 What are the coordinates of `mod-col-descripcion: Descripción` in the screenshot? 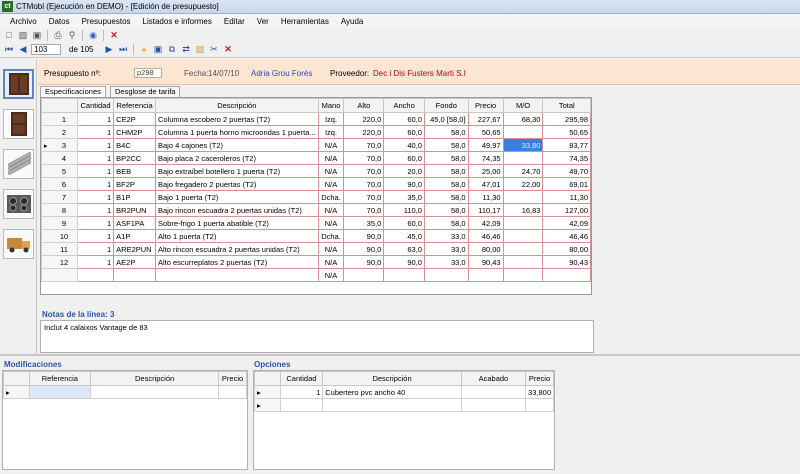 It's located at (155, 378).